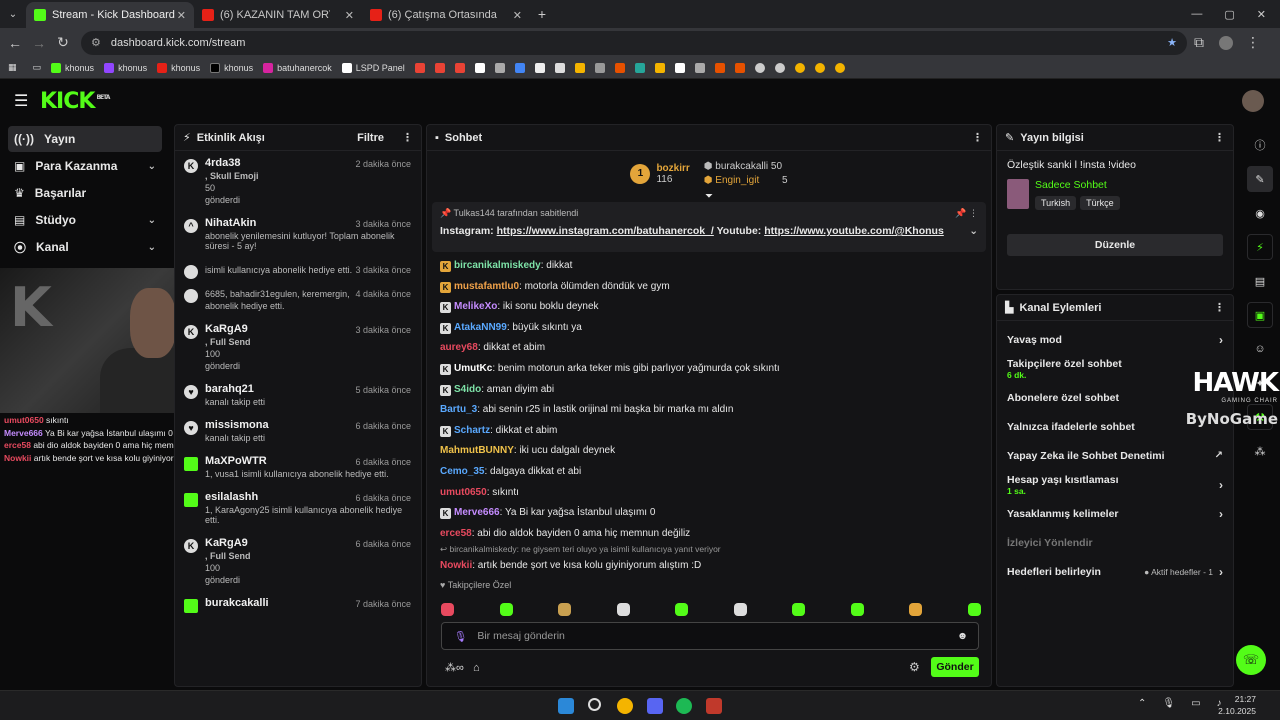 The height and width of the screenshot is (720, 1280). Describe the element at coordinates (542, 14) in the screenshot. I see `new-tab-button: +` at that location.